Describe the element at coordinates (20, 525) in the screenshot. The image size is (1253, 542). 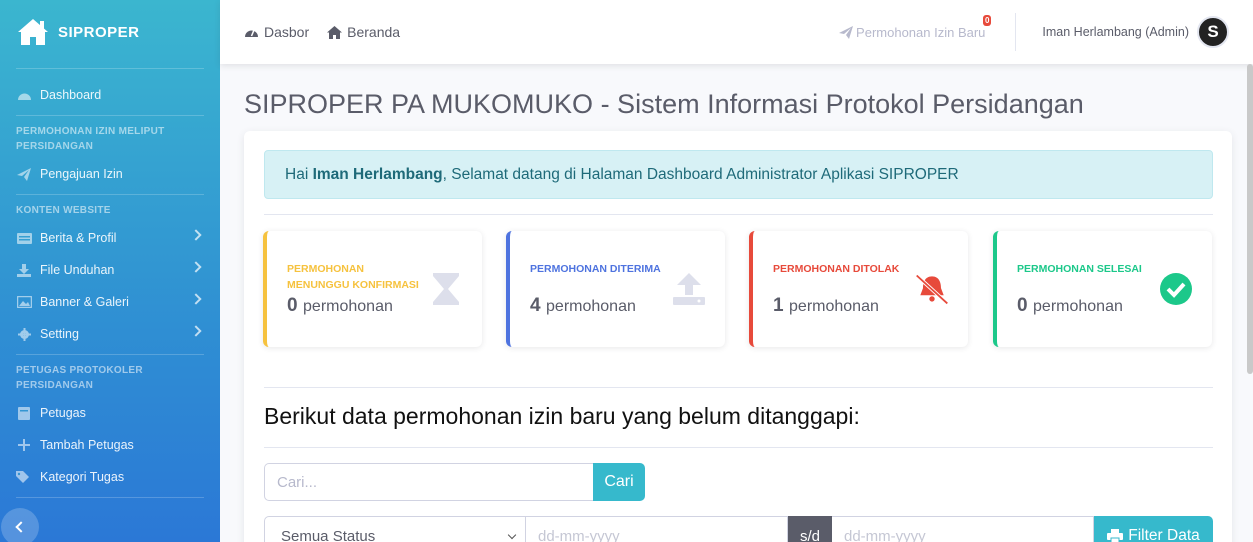
I see `sidebar-toggle-button` at that location.